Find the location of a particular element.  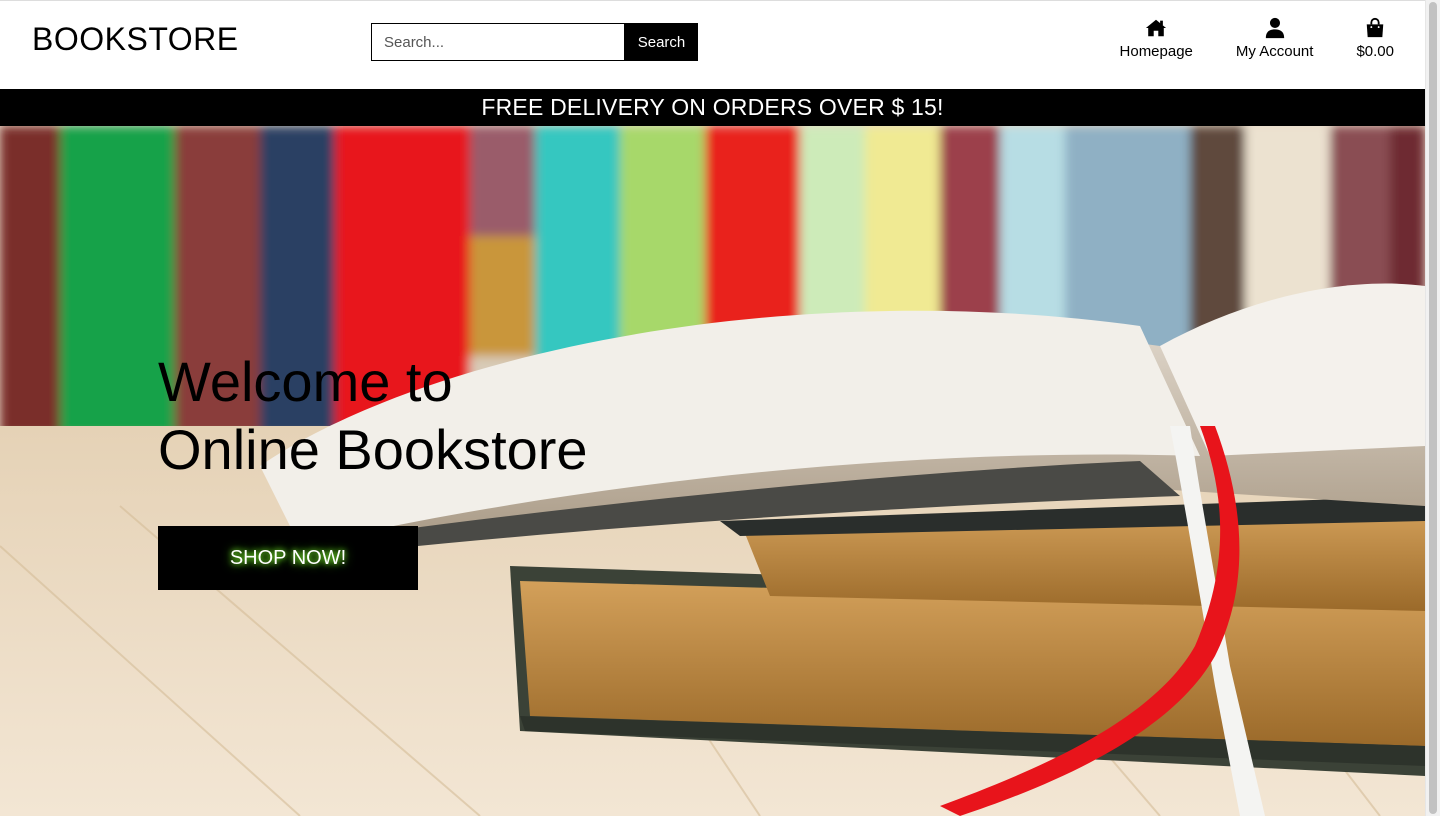

user-icon is located at coordinates (1274, 28).